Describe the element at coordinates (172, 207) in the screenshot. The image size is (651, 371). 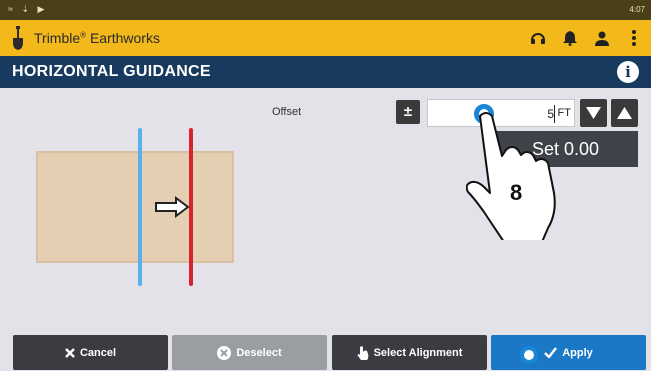
I see `right-arrow-icon` at that location.